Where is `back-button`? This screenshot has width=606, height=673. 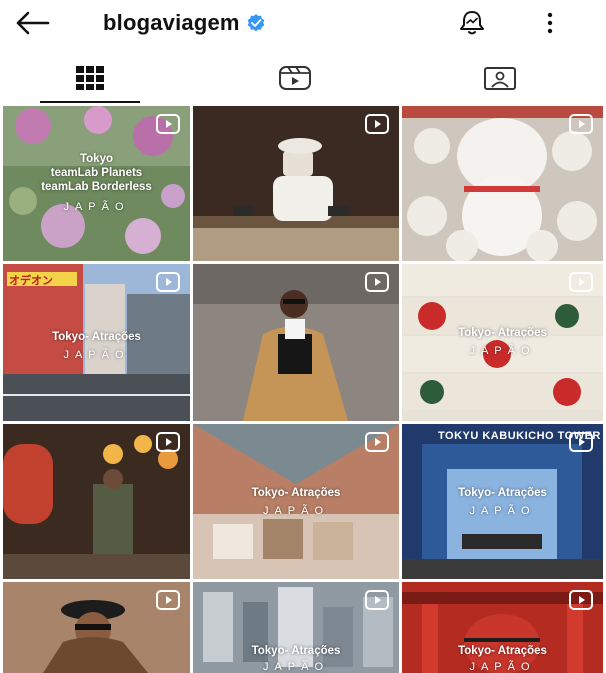 back-button is located at coordinates (32, 23).